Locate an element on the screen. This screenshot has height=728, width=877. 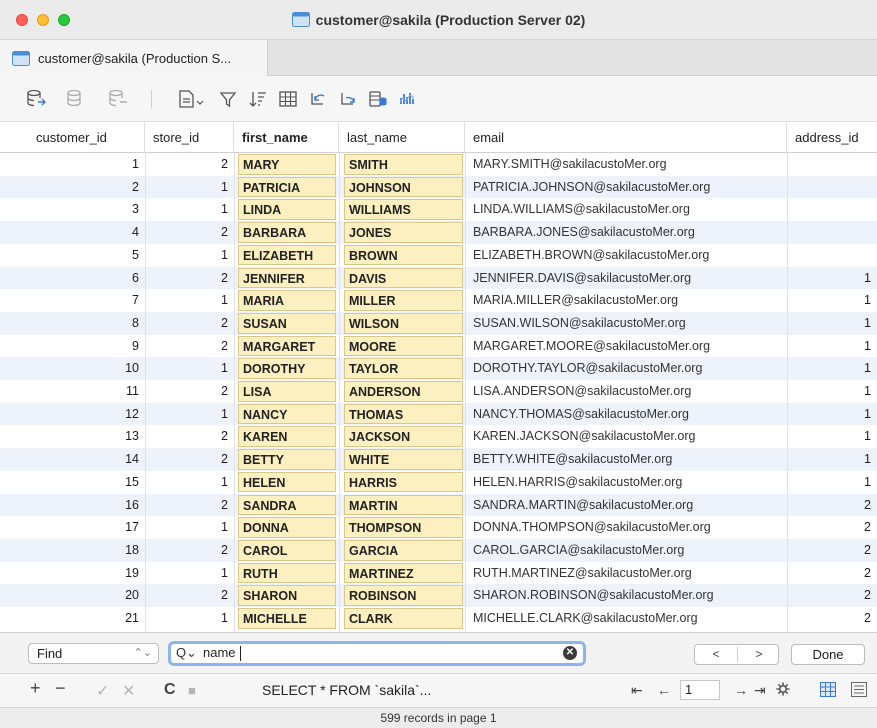
cell-email: DONNA.THOMPSON@sakilacustoMer.org is located at coordinates (626, 527).